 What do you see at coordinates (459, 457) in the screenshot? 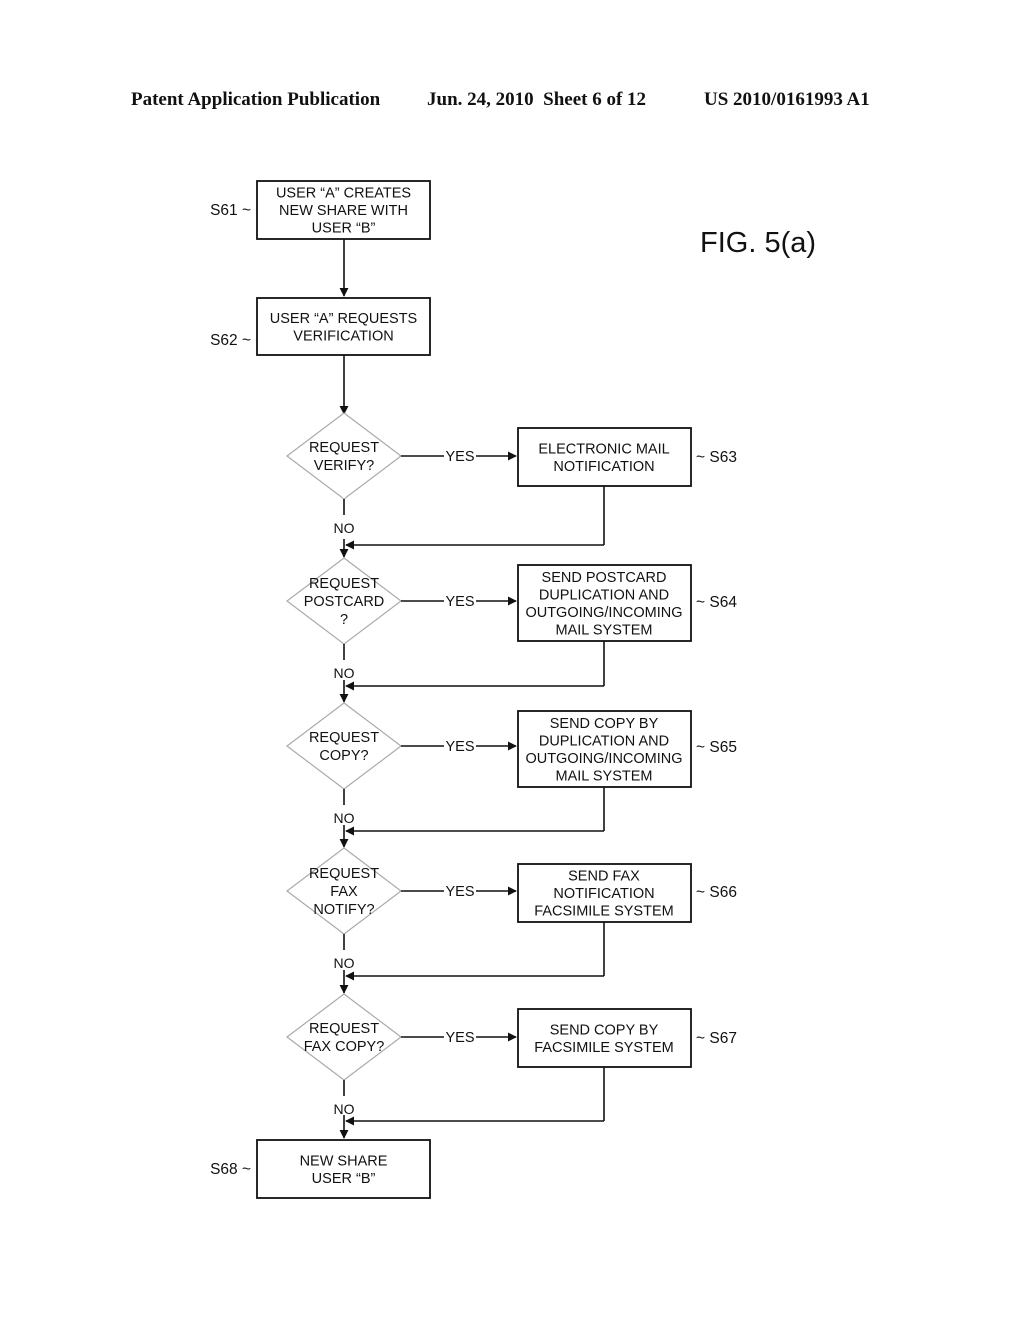
I see `yes-label-1: YES` at bounding box center [459, 457].